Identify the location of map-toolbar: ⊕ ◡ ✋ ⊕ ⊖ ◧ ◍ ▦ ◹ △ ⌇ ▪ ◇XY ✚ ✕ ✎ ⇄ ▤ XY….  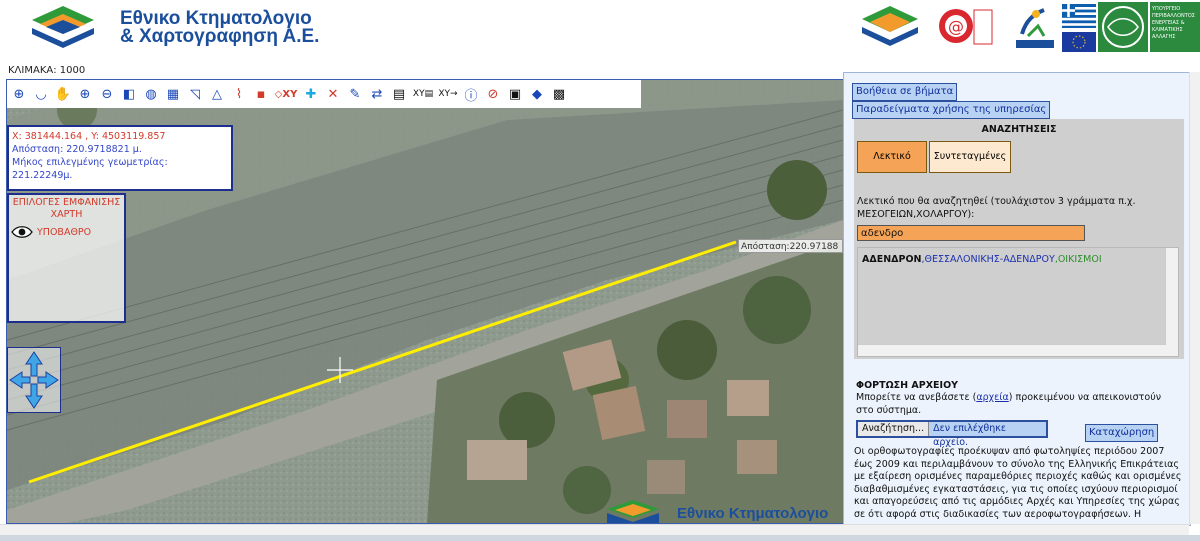
(324, 94).